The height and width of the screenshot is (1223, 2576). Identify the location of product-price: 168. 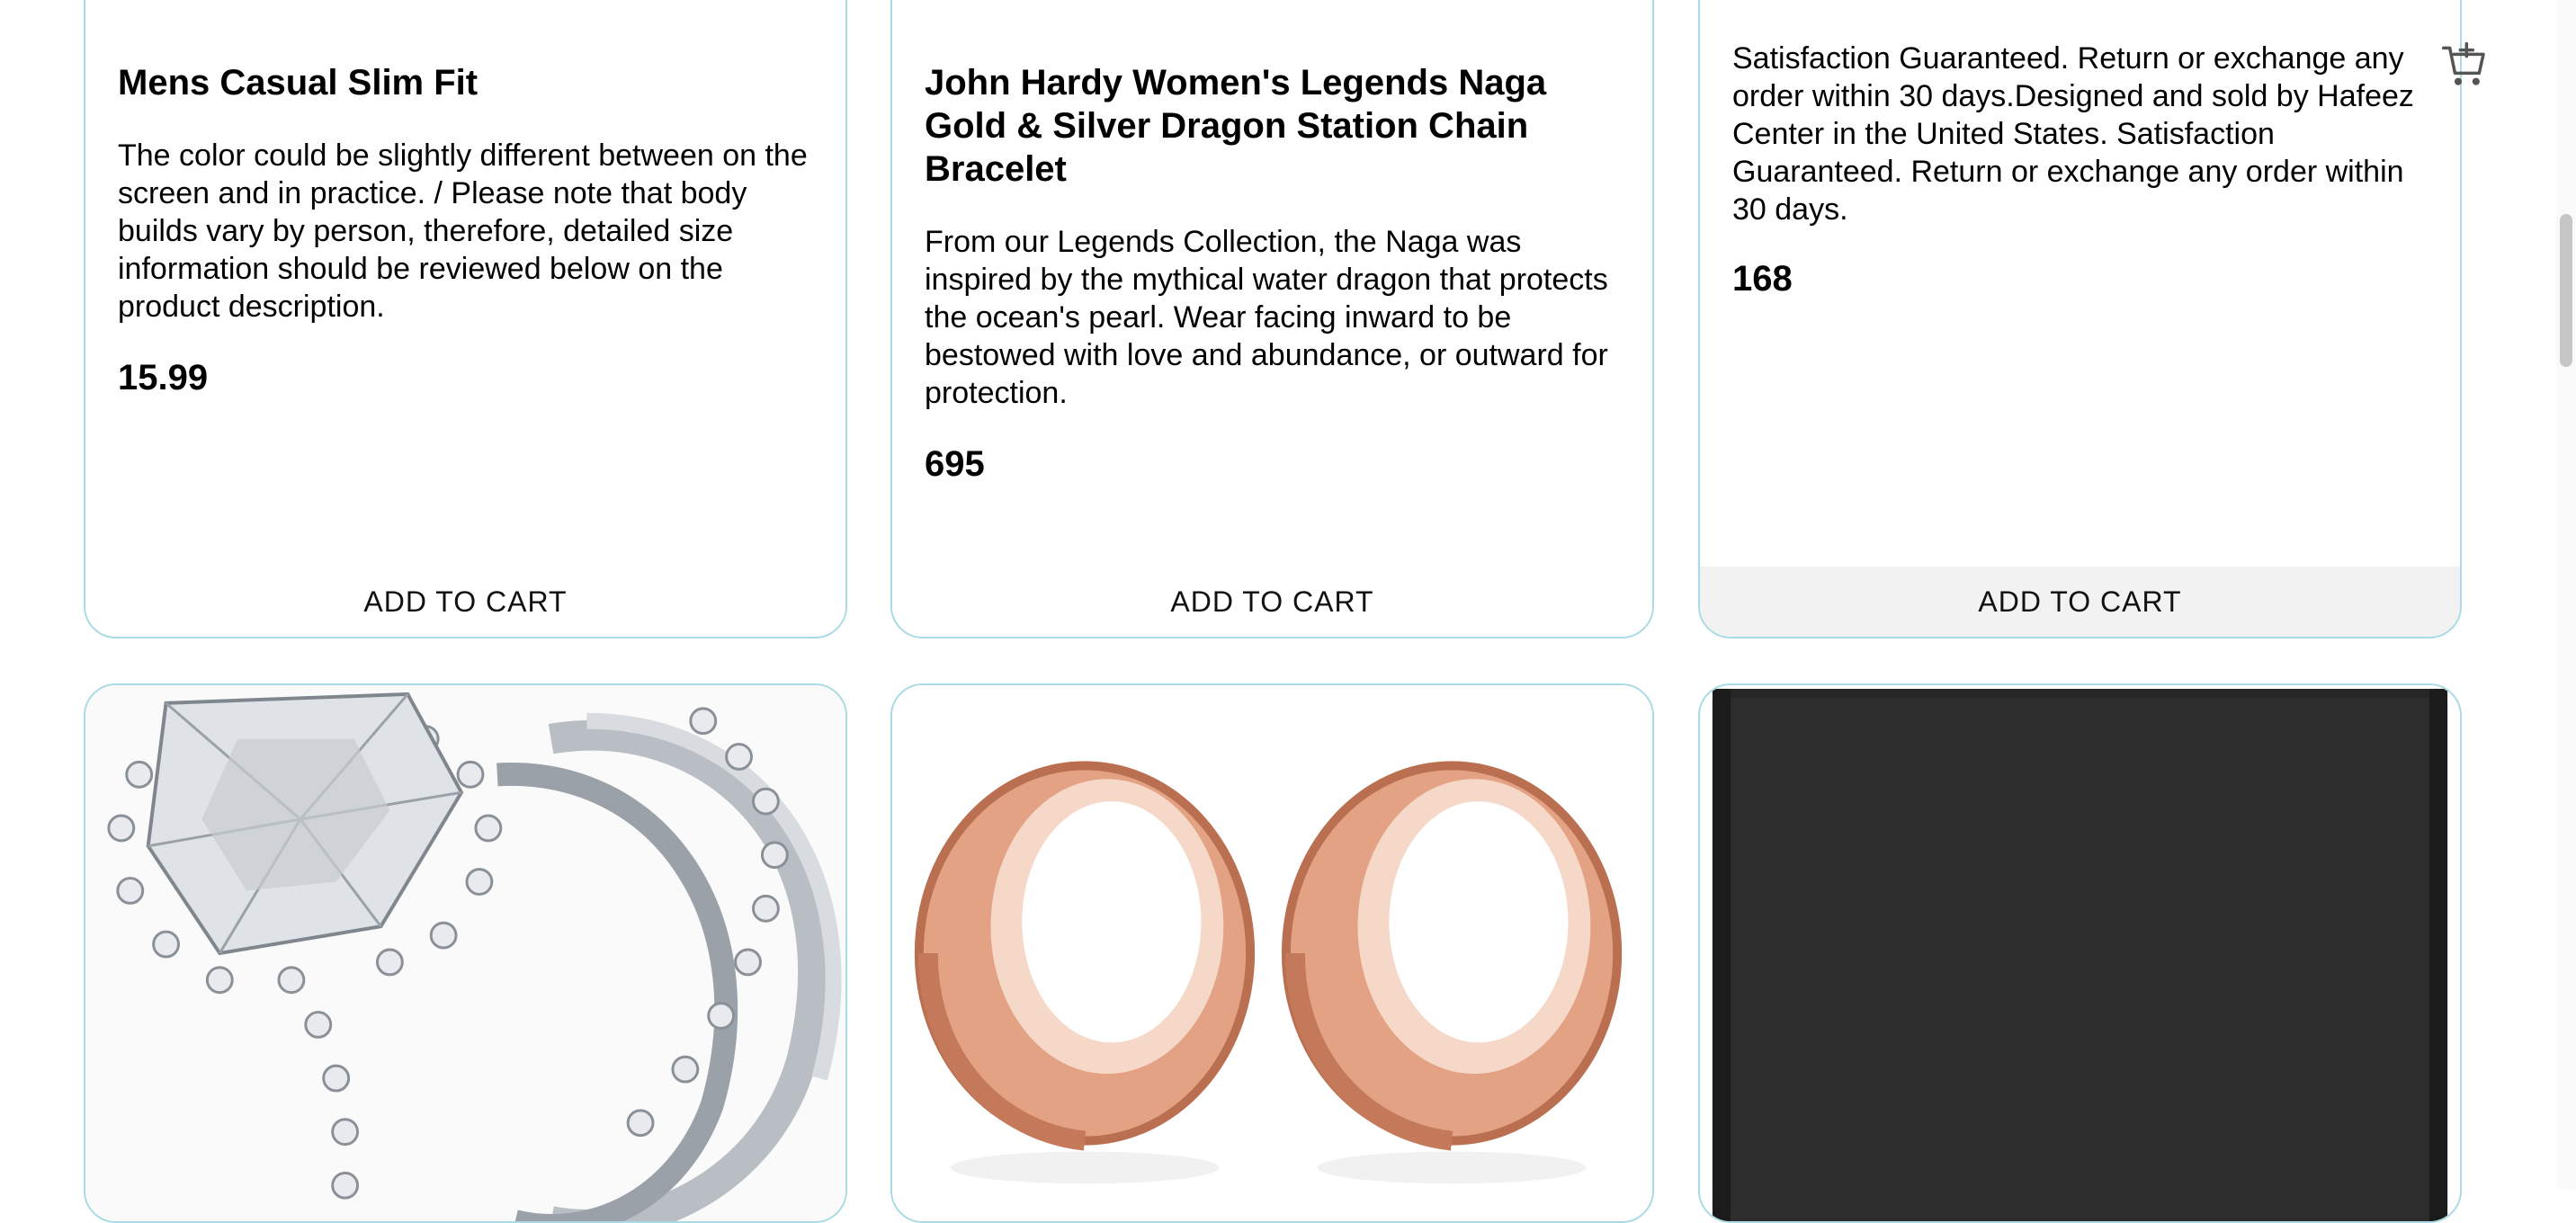
(1762, 279).